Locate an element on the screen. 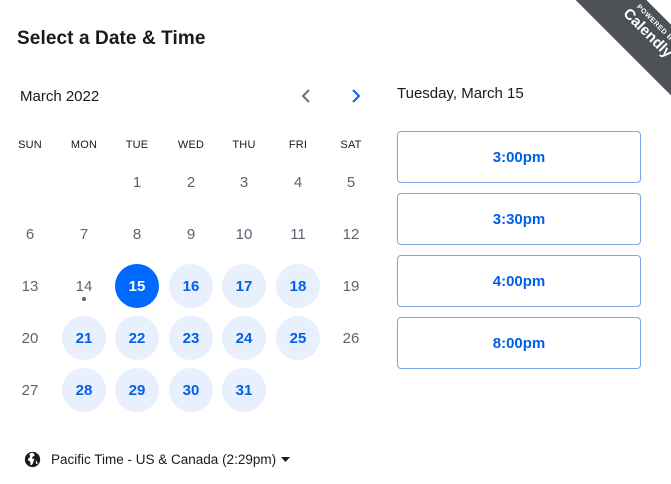 This screenshot has width=671, height=484. day-number: 3 is located at coordinates (244, 182).